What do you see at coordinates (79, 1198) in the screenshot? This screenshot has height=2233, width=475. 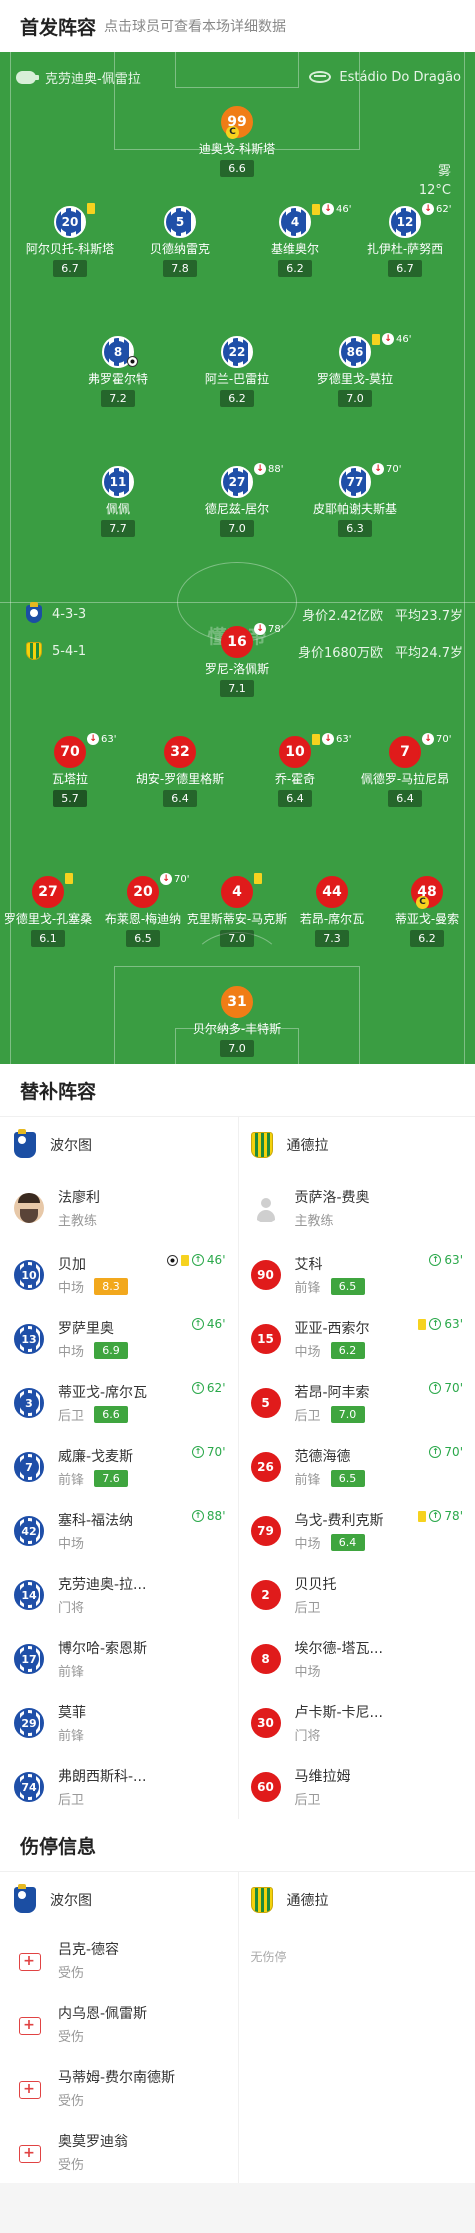 I see `home-coach-name: 法廖利` at bounding box center [79, 1198].